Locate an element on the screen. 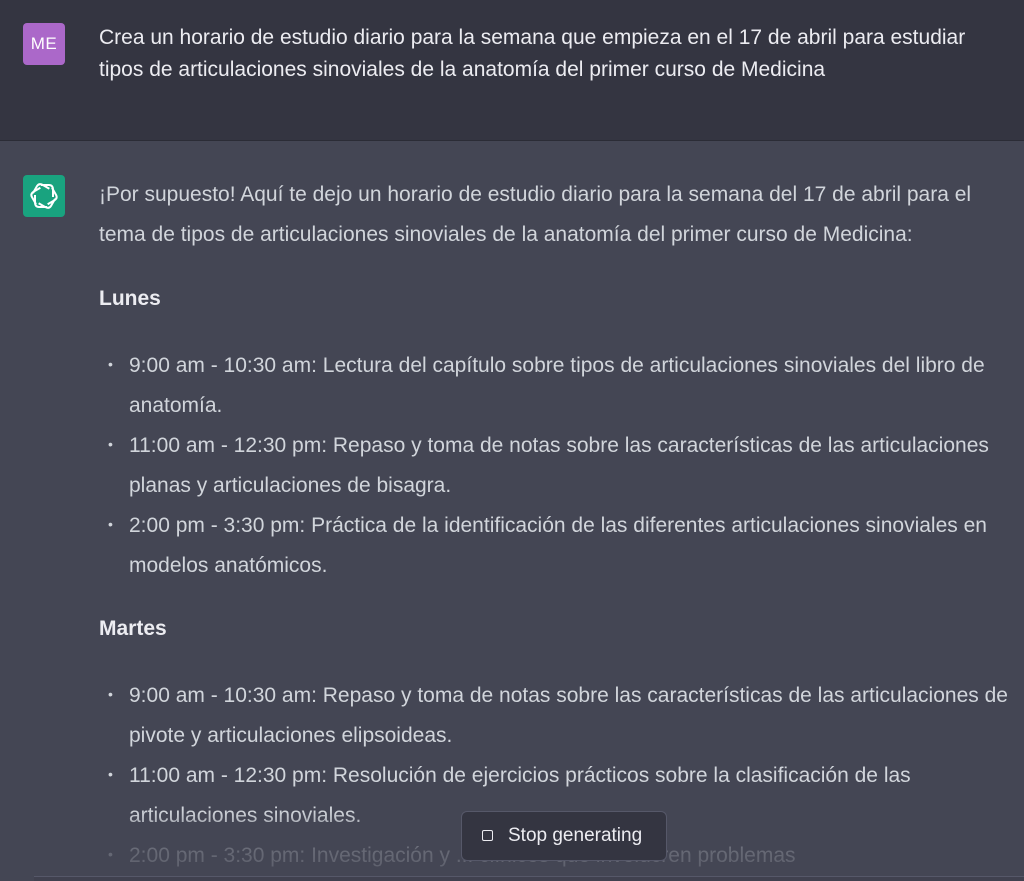  stop-generating-button: Stop generating is located at coordinates (564, 836).